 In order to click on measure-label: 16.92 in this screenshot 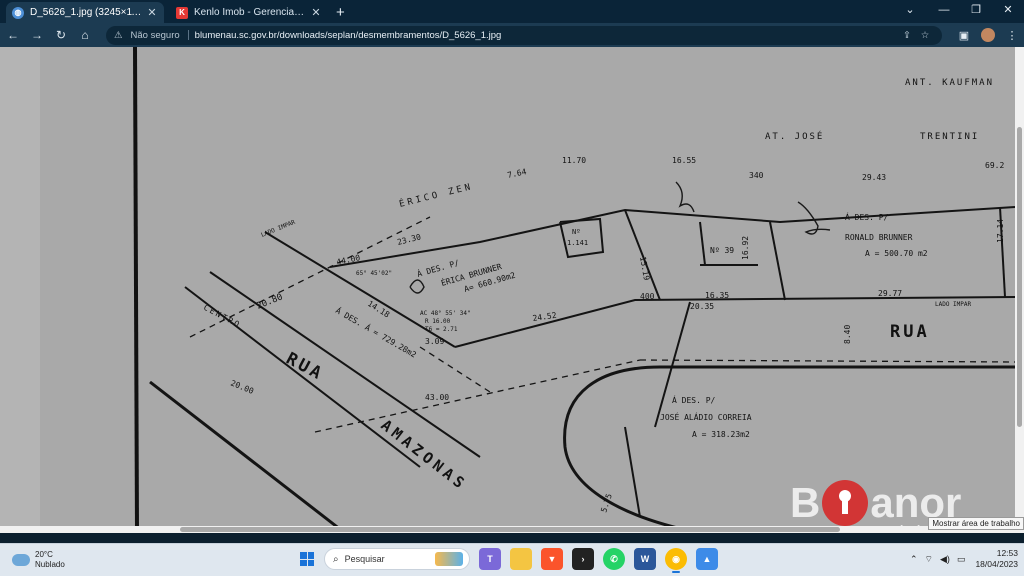, I will do `click(745, 248)`.